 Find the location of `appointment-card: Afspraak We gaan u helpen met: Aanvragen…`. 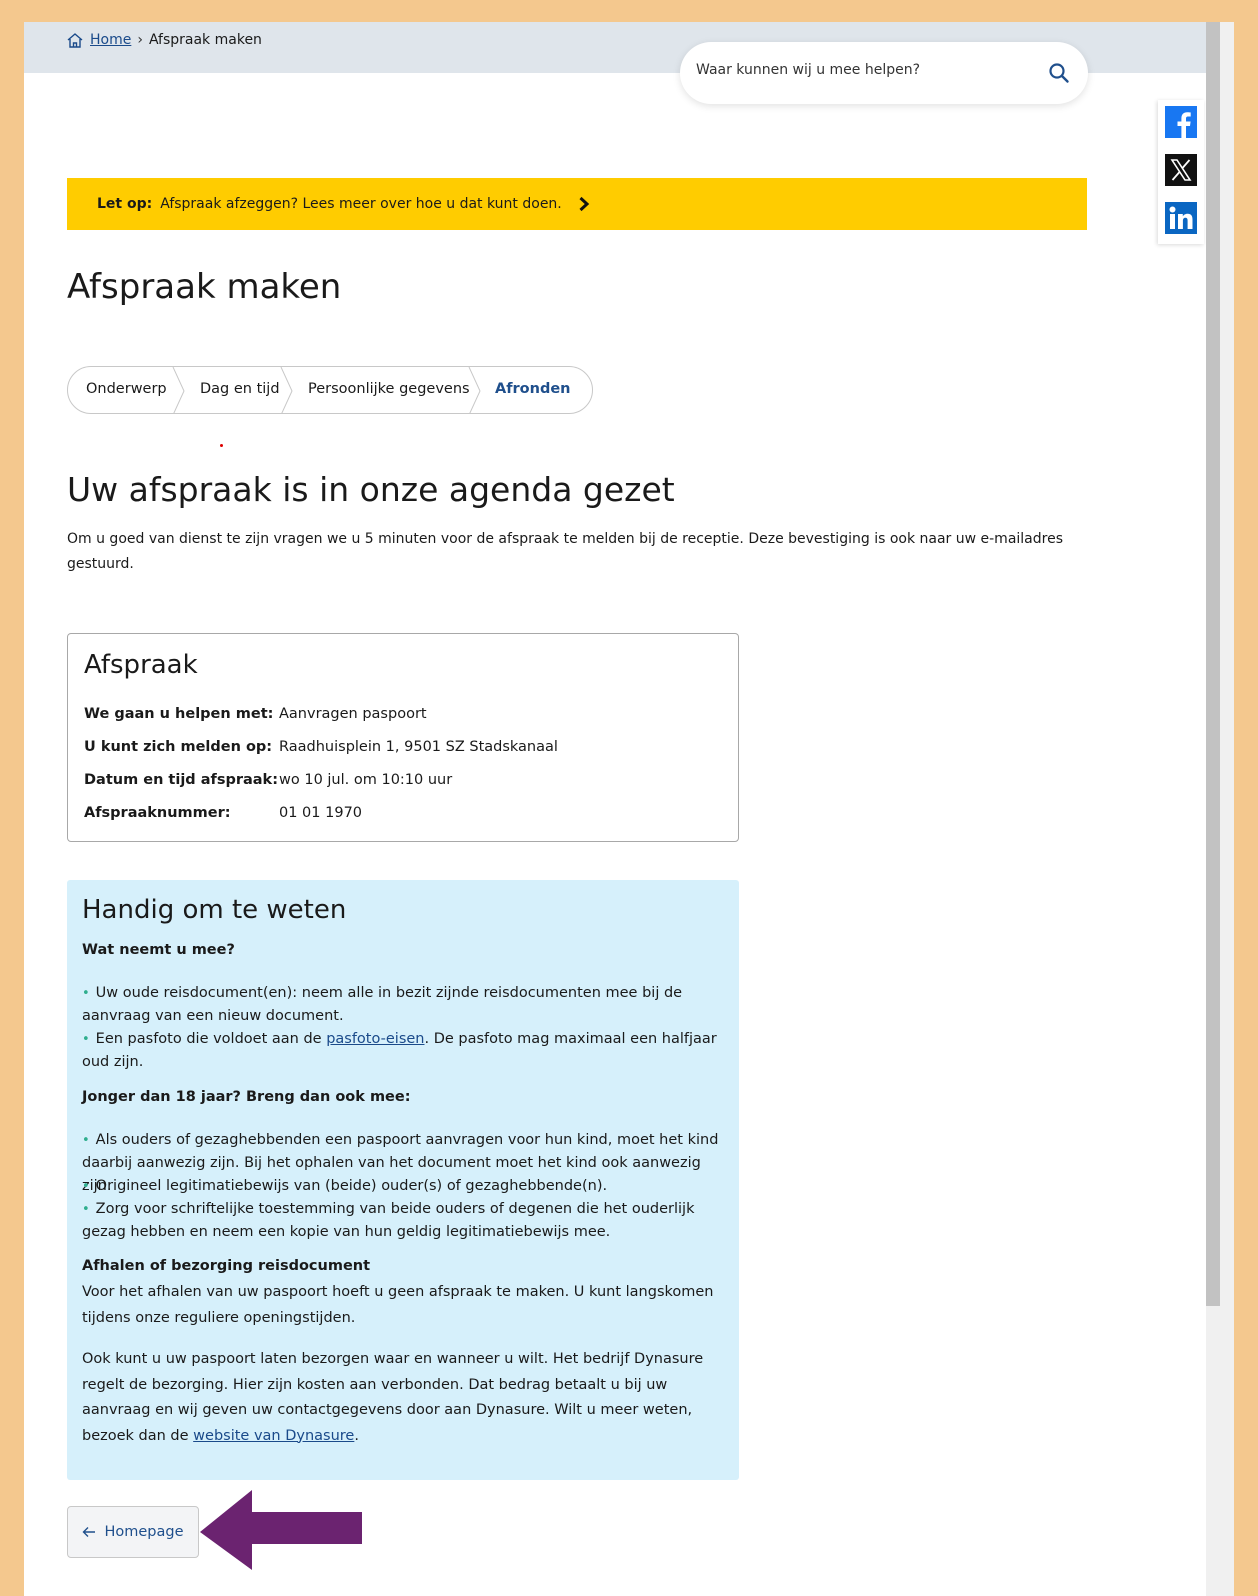

appointment-card: Afspraak We gaan u helpen met: Aanvragen… is located at coordinates (403, 737).